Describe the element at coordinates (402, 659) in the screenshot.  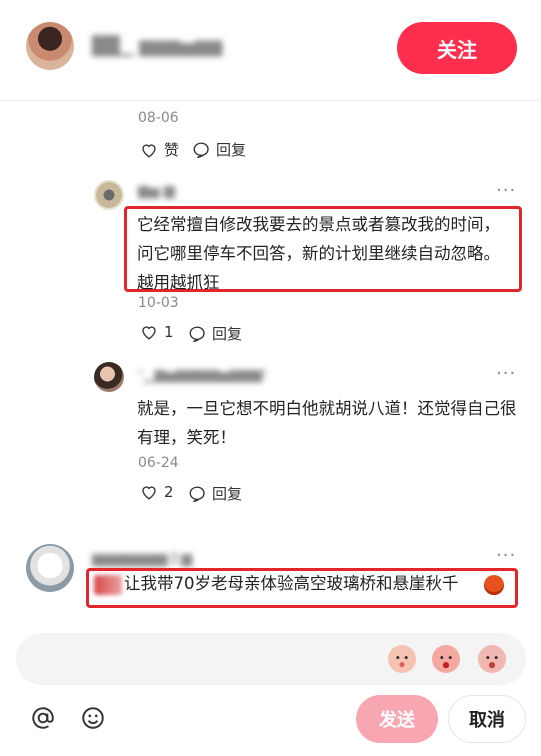
I see `smiling-face-emoji-icon` at that location.